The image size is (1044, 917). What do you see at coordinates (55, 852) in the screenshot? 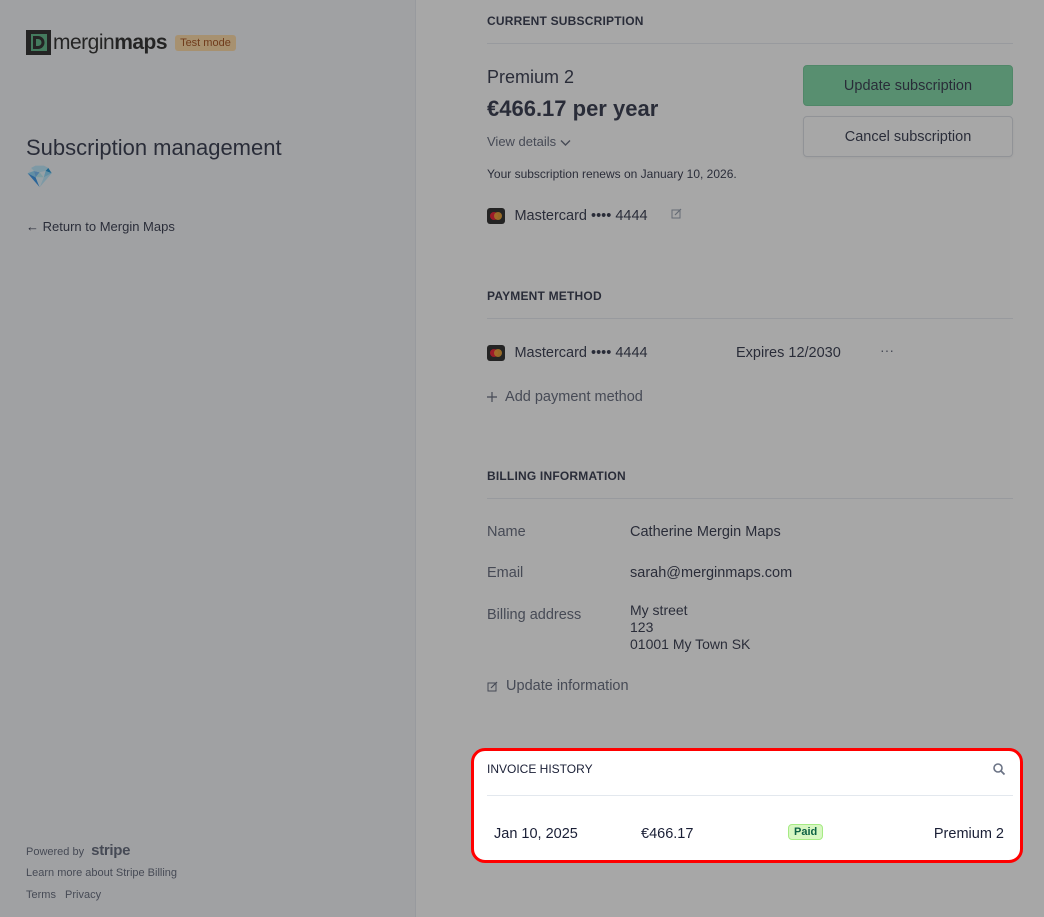
I see `powered-by-label: Powered by` at bounding box center [55, 852].